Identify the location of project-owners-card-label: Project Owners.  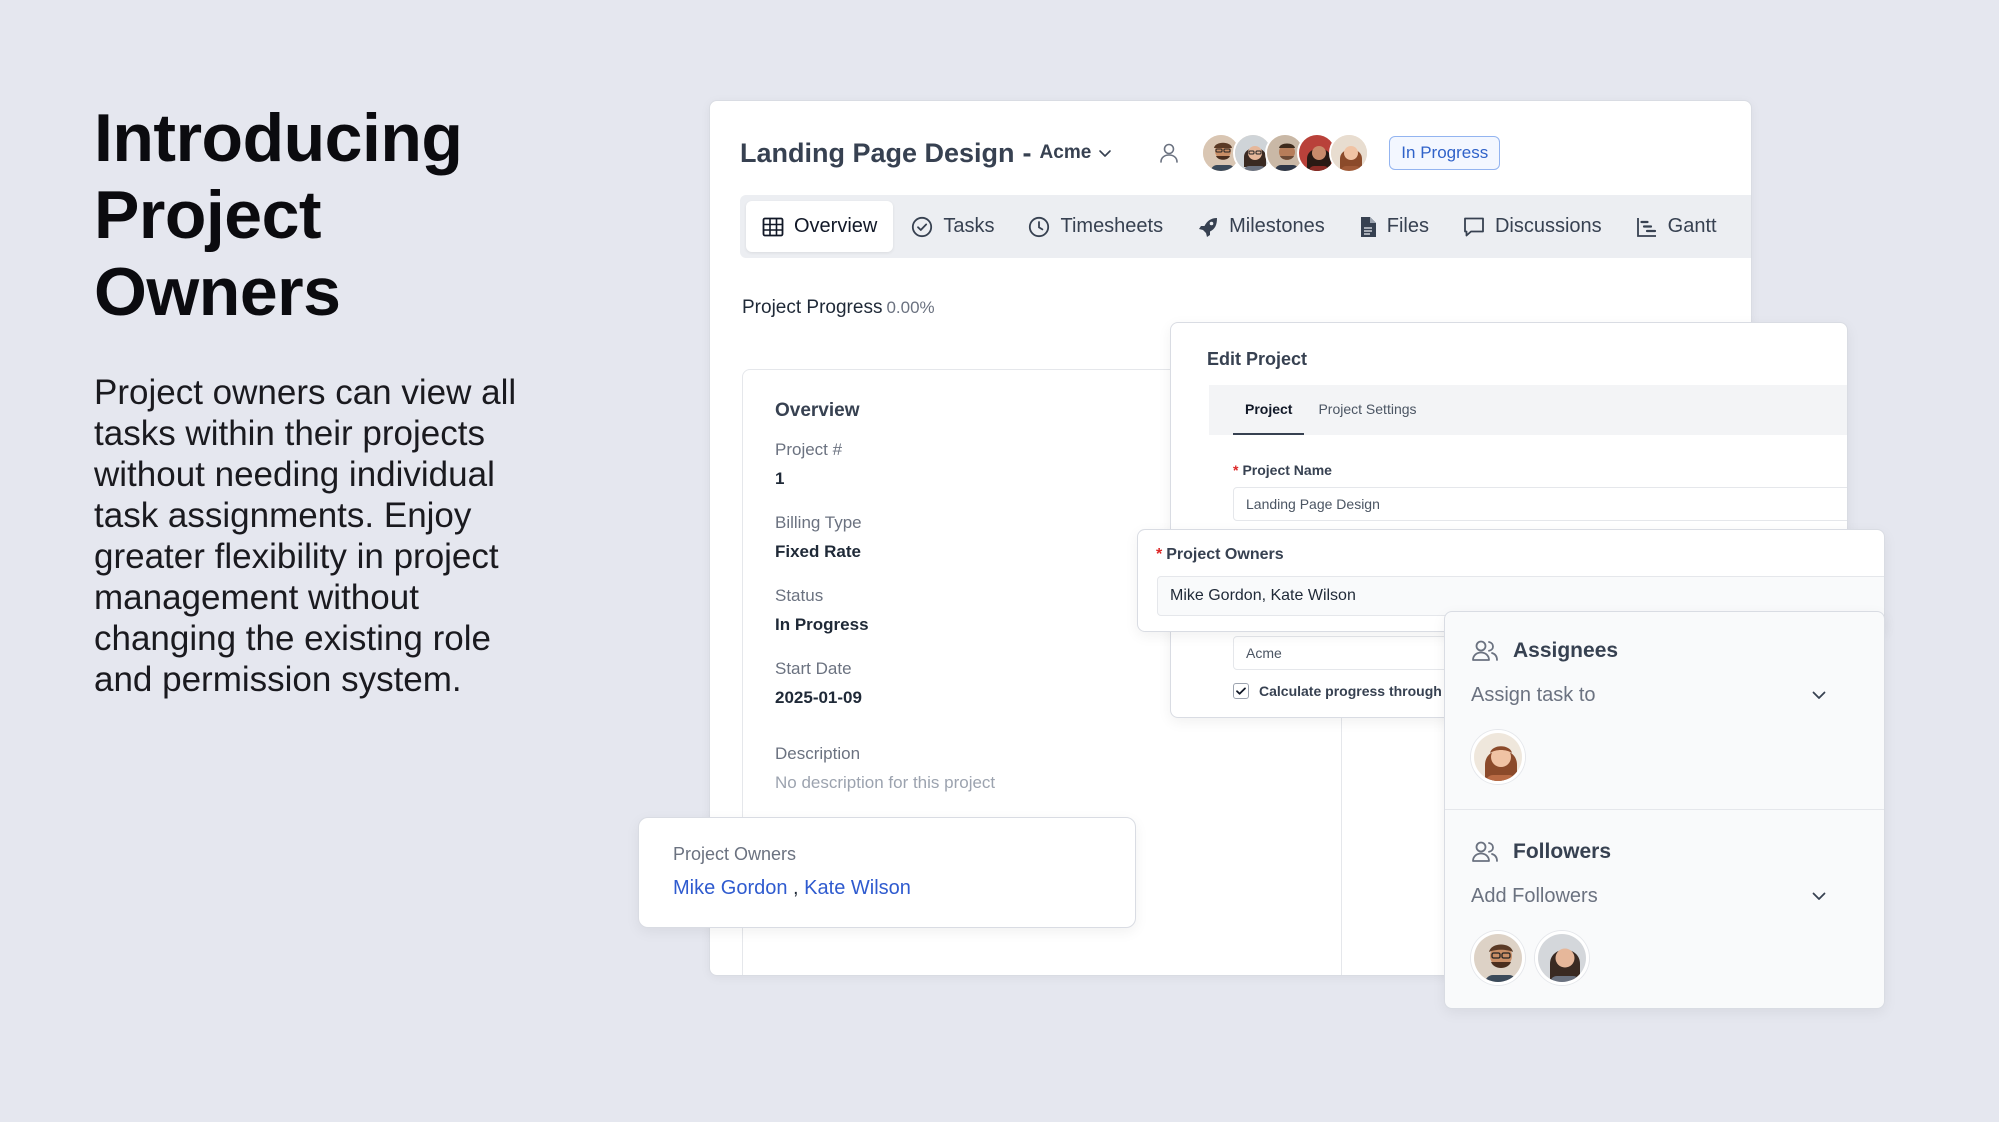
(735, 854).